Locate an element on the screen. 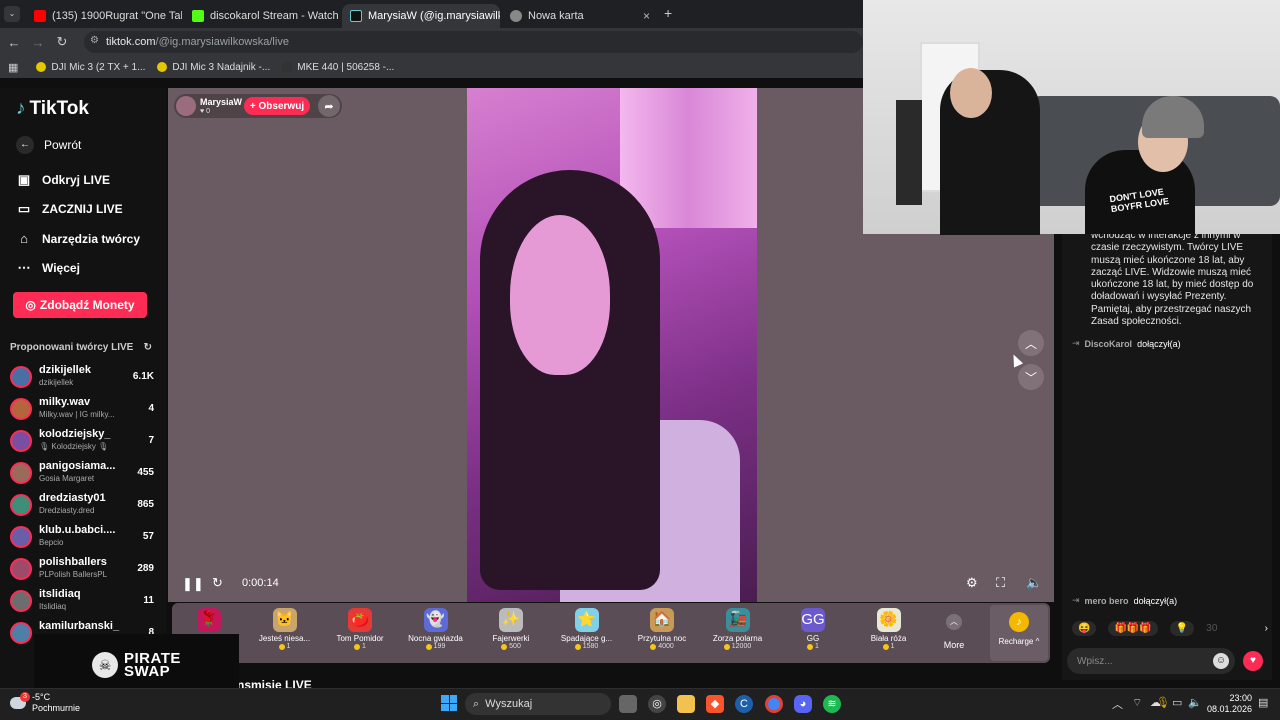  refresh-stream-icon: ↻ is located at coordinates (217, 583).